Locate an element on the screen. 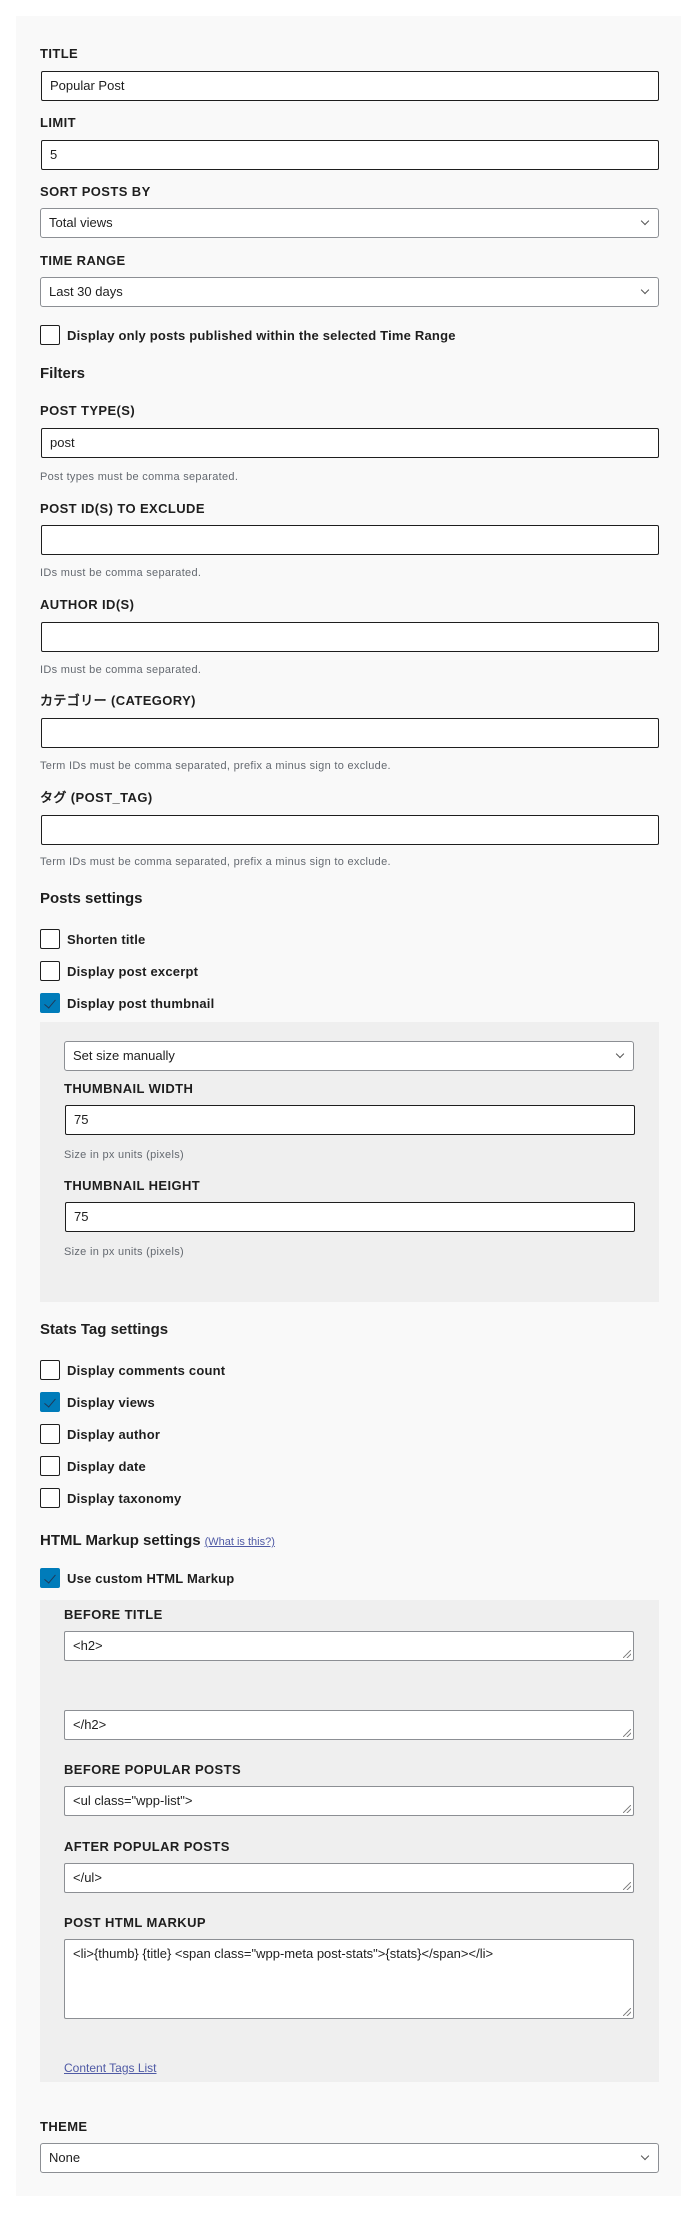 The height and width of the screenshot is (2213, 698). theme-label: THEME is located at coordinates (64, 2126).